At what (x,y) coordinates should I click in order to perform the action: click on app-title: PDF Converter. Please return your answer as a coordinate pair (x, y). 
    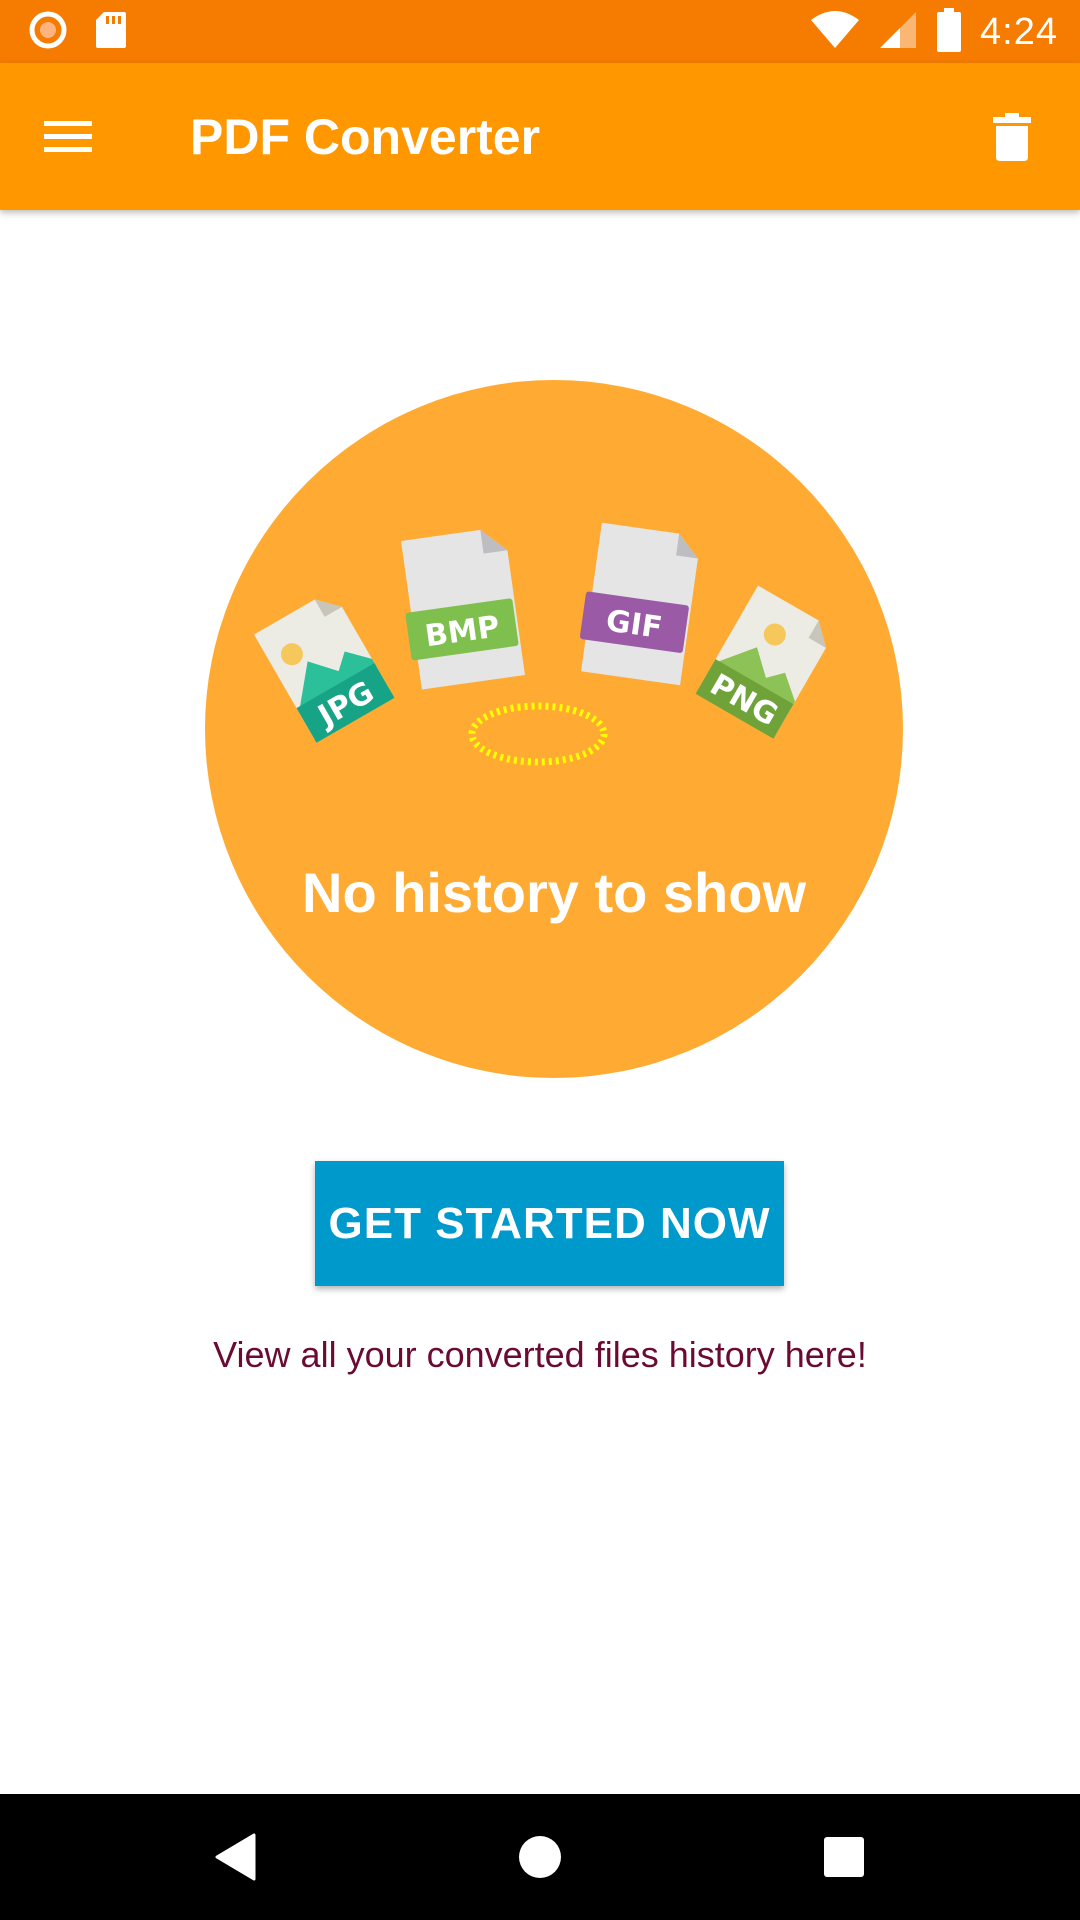
    Looking at the image, I should click on (365, 137).